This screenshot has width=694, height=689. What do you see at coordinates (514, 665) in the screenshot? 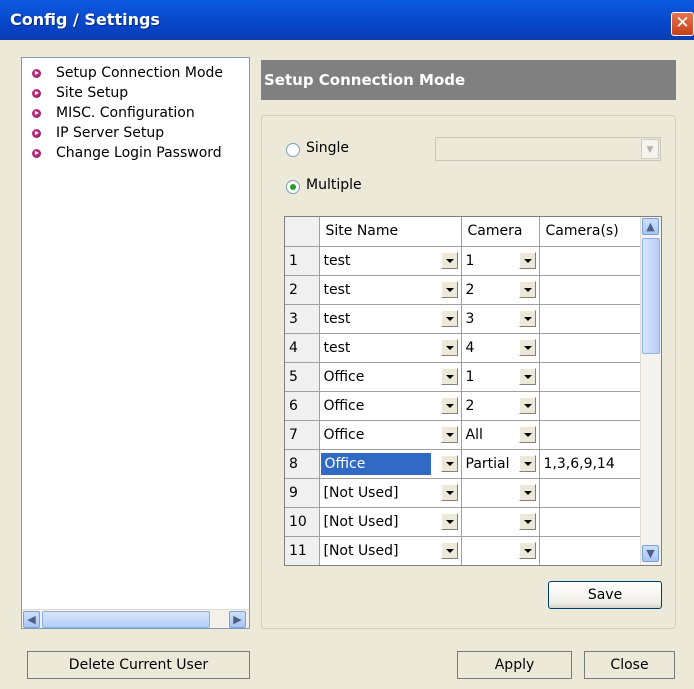
I see `apply-button: Apply` at bounding box center [514, 665].